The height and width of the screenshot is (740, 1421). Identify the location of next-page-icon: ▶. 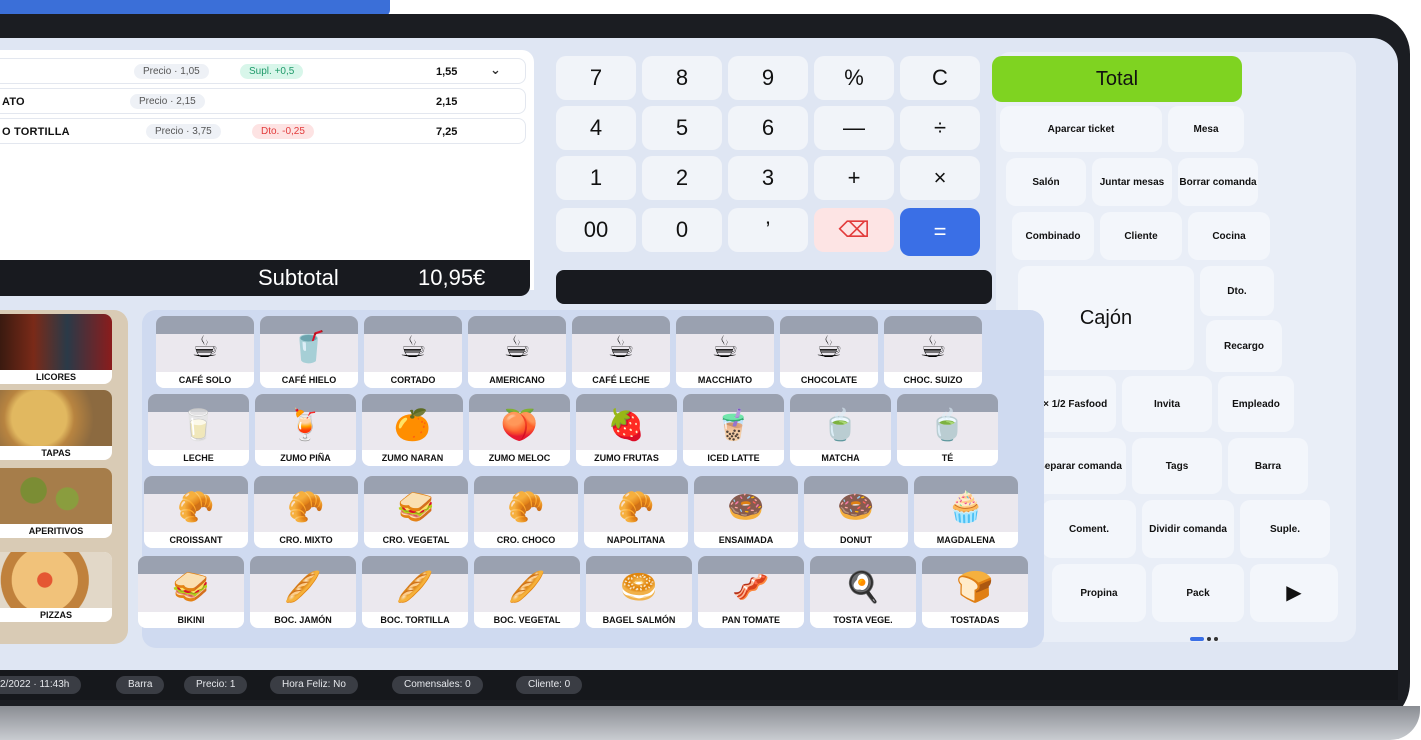
(1294, 593).